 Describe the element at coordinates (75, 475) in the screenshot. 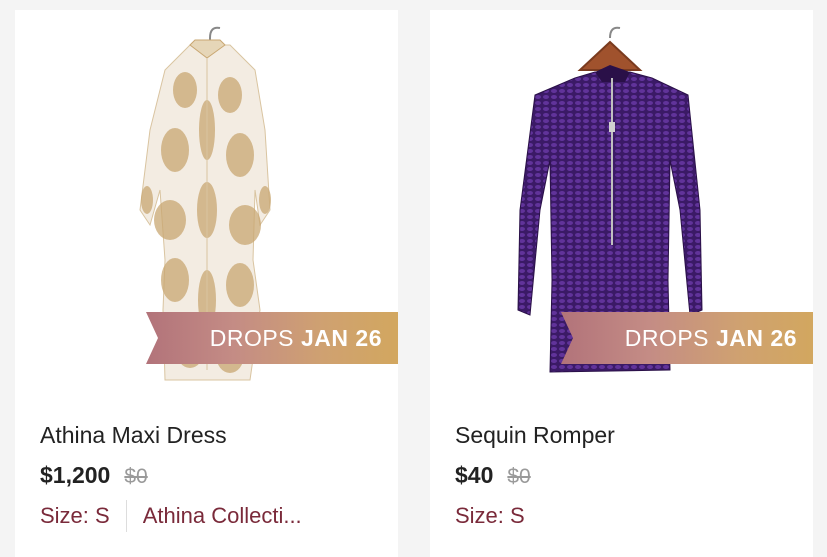

I see `product-price: $1,200` at that location.